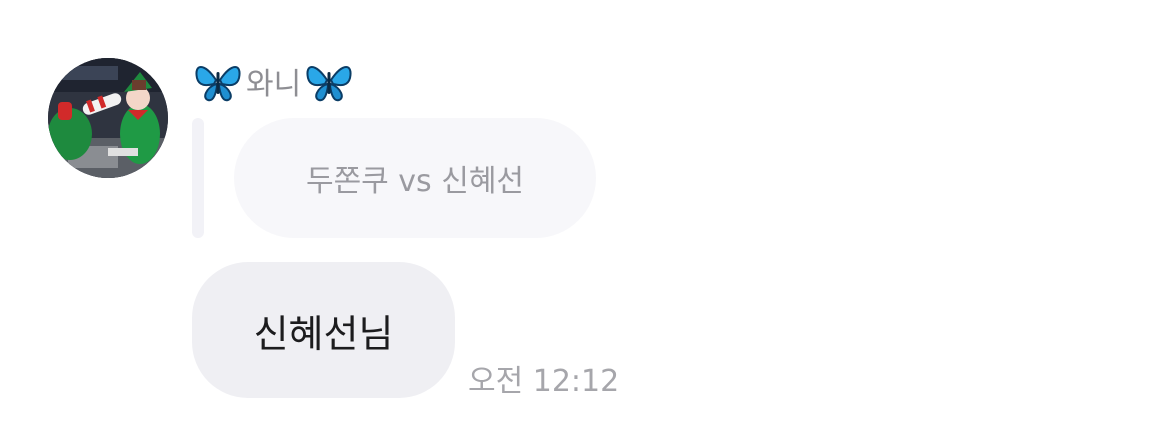 The width and height of the screenshot is (1169, 441). I want to click on message-text: 신혜선님, so click(323, 333).